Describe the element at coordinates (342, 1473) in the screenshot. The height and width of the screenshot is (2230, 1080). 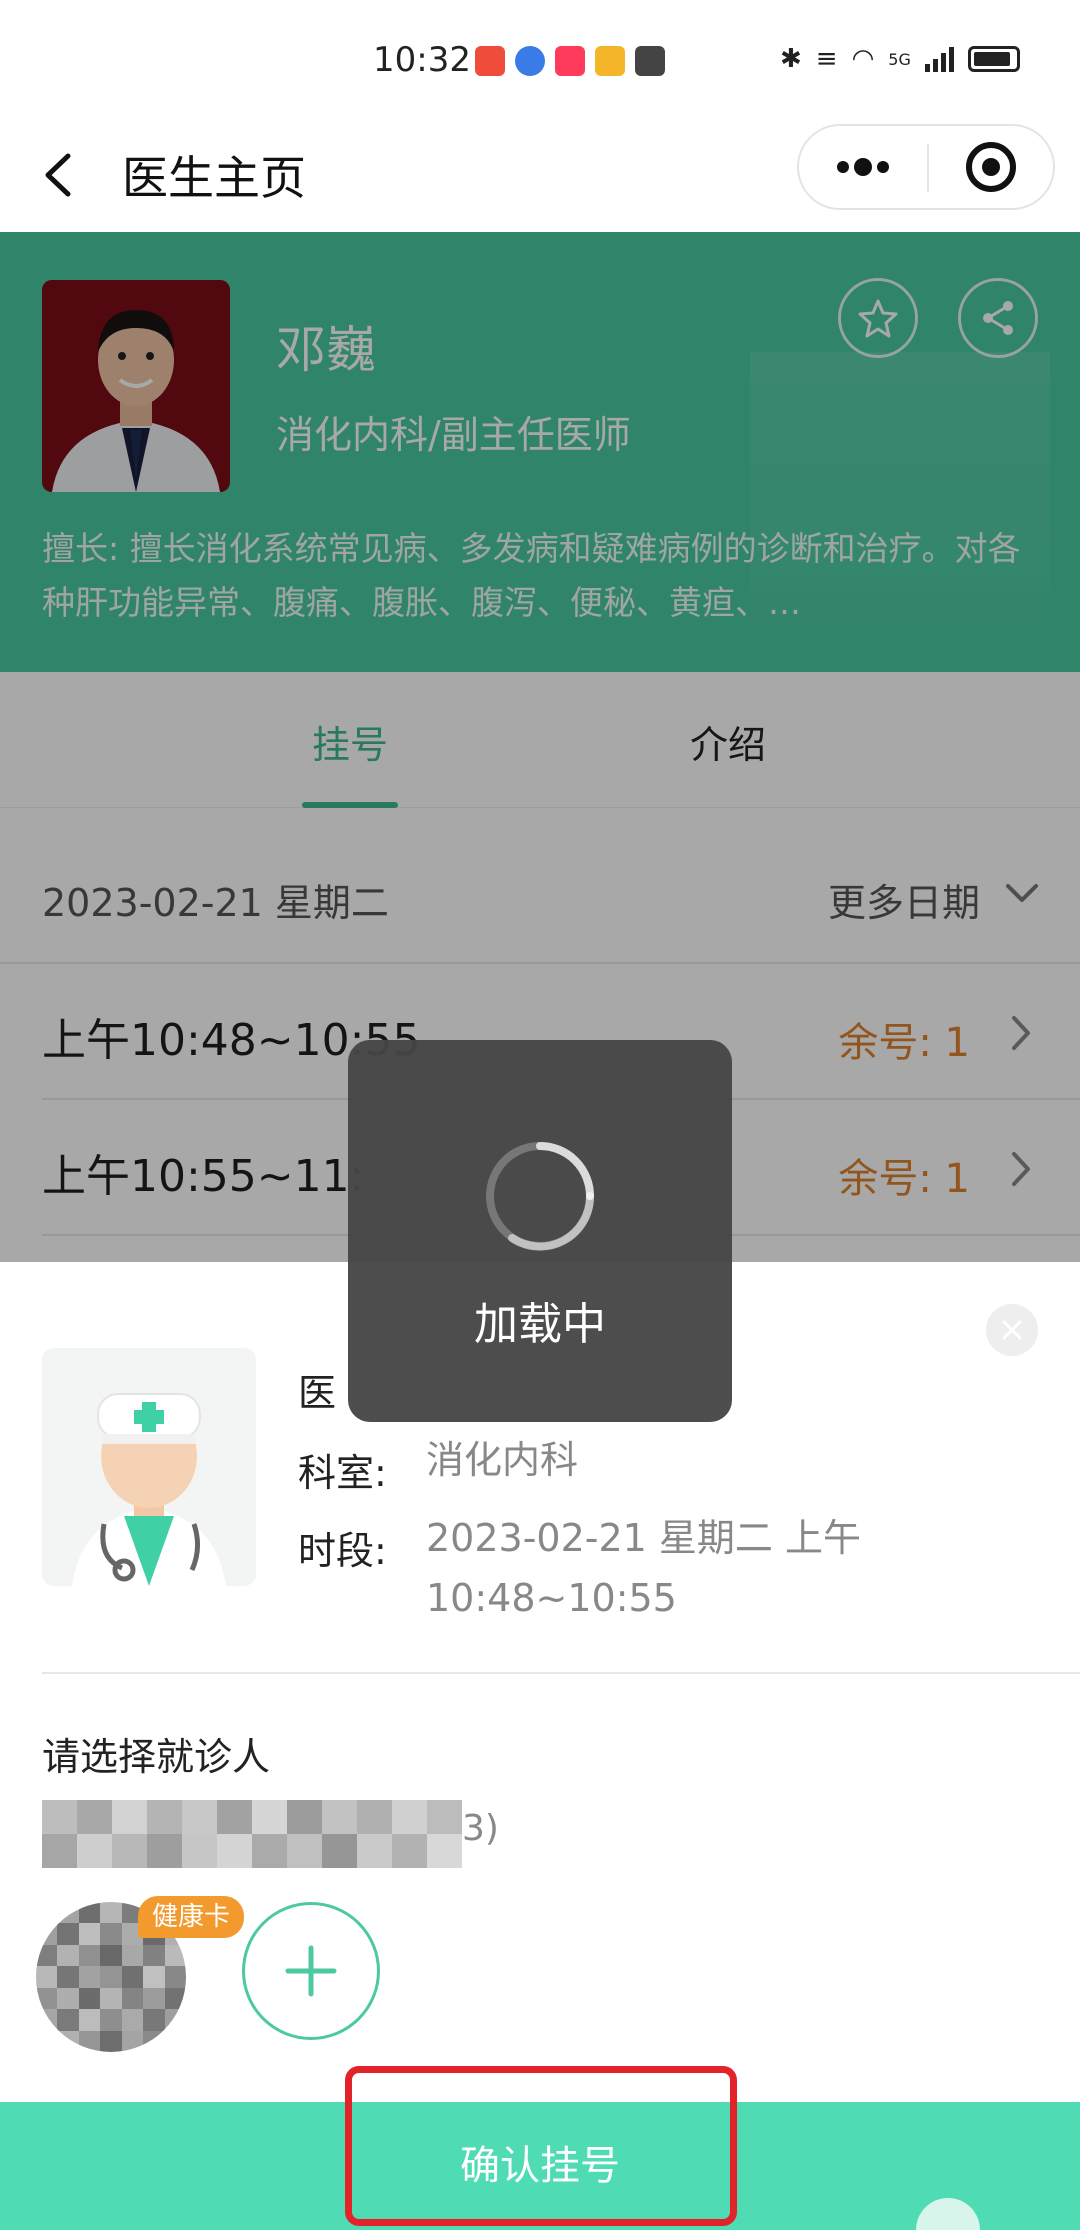
I see `department-label: 科室:` at that location.